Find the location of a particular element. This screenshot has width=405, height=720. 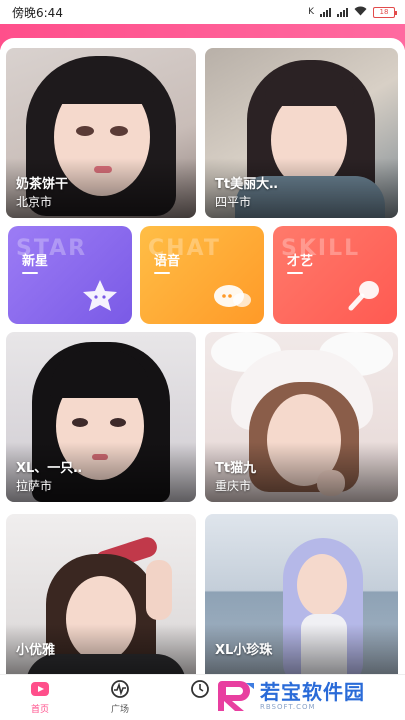

profile-card: Tt美丽大‥ 四平市 is located at coordinates (301, 133).